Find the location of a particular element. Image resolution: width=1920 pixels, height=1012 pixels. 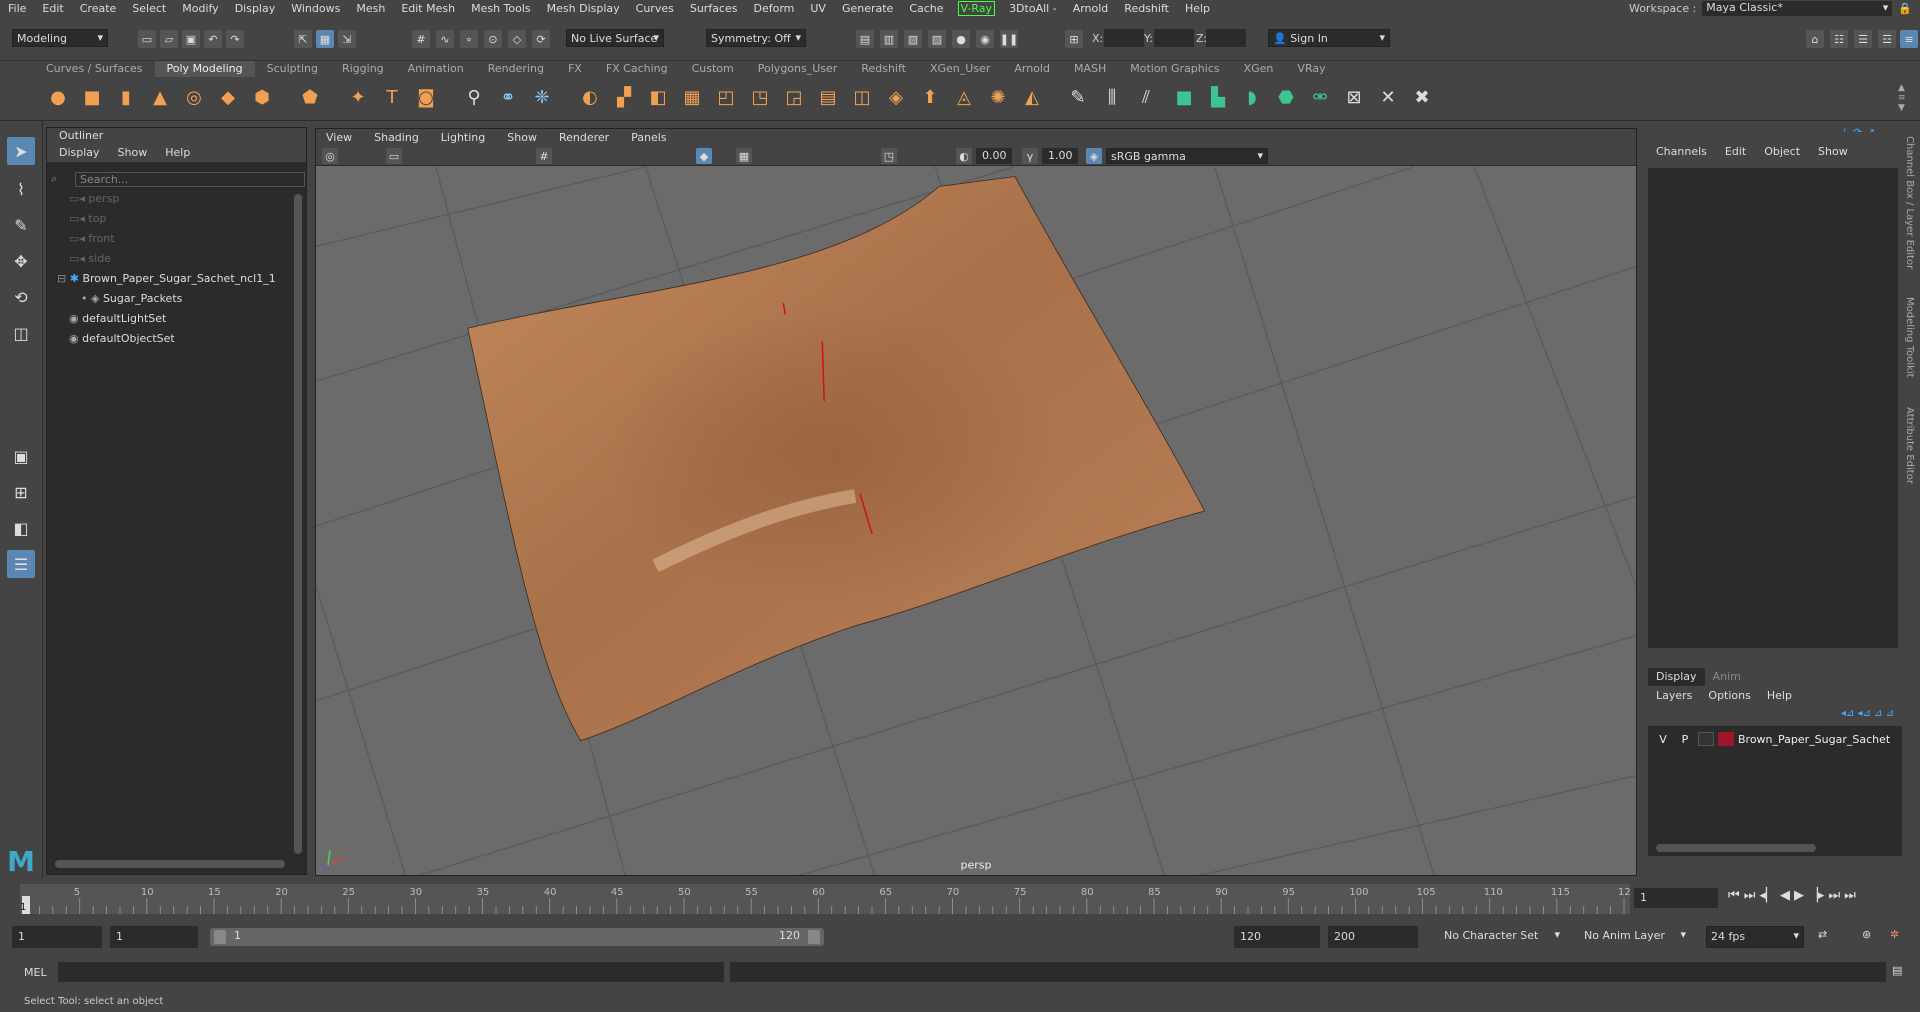

menu-create: Create is located at coordinates (98, 8).